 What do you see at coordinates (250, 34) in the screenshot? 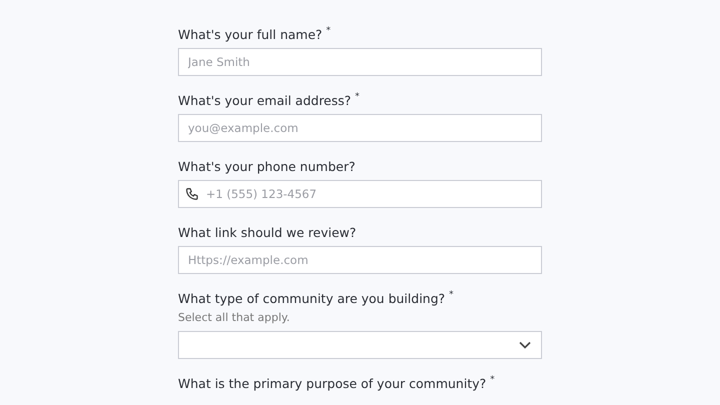
I see `question-label: What's your full name?` at bounding box center [250, 34].